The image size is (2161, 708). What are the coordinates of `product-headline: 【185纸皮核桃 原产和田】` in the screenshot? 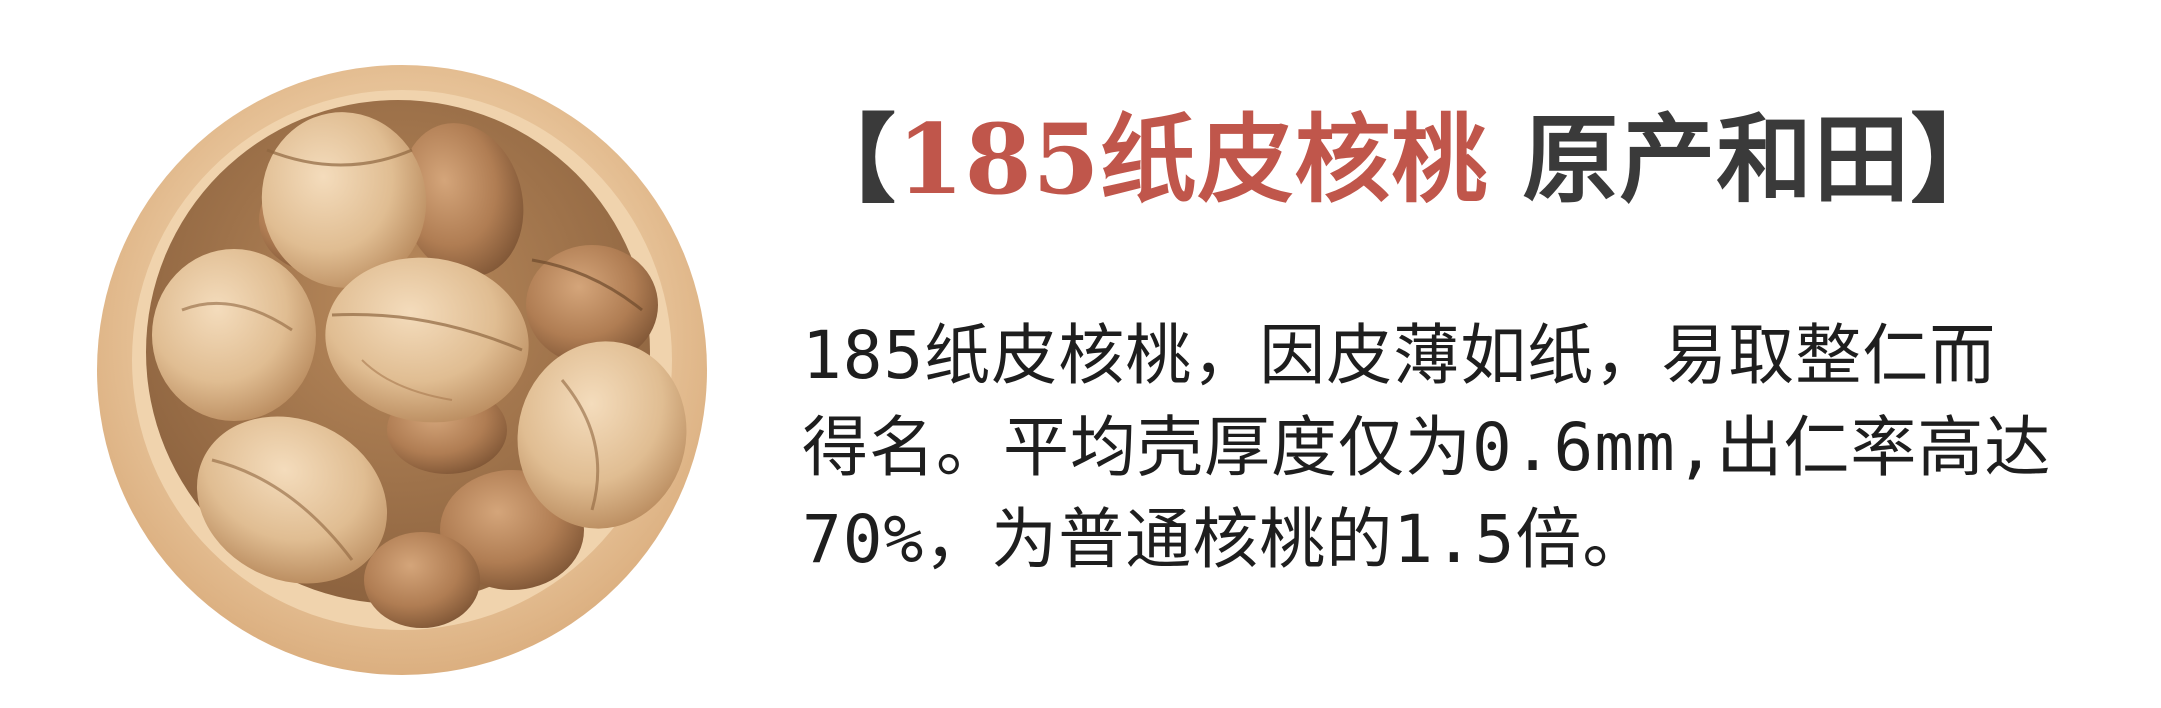 It's located at (1403, 160).